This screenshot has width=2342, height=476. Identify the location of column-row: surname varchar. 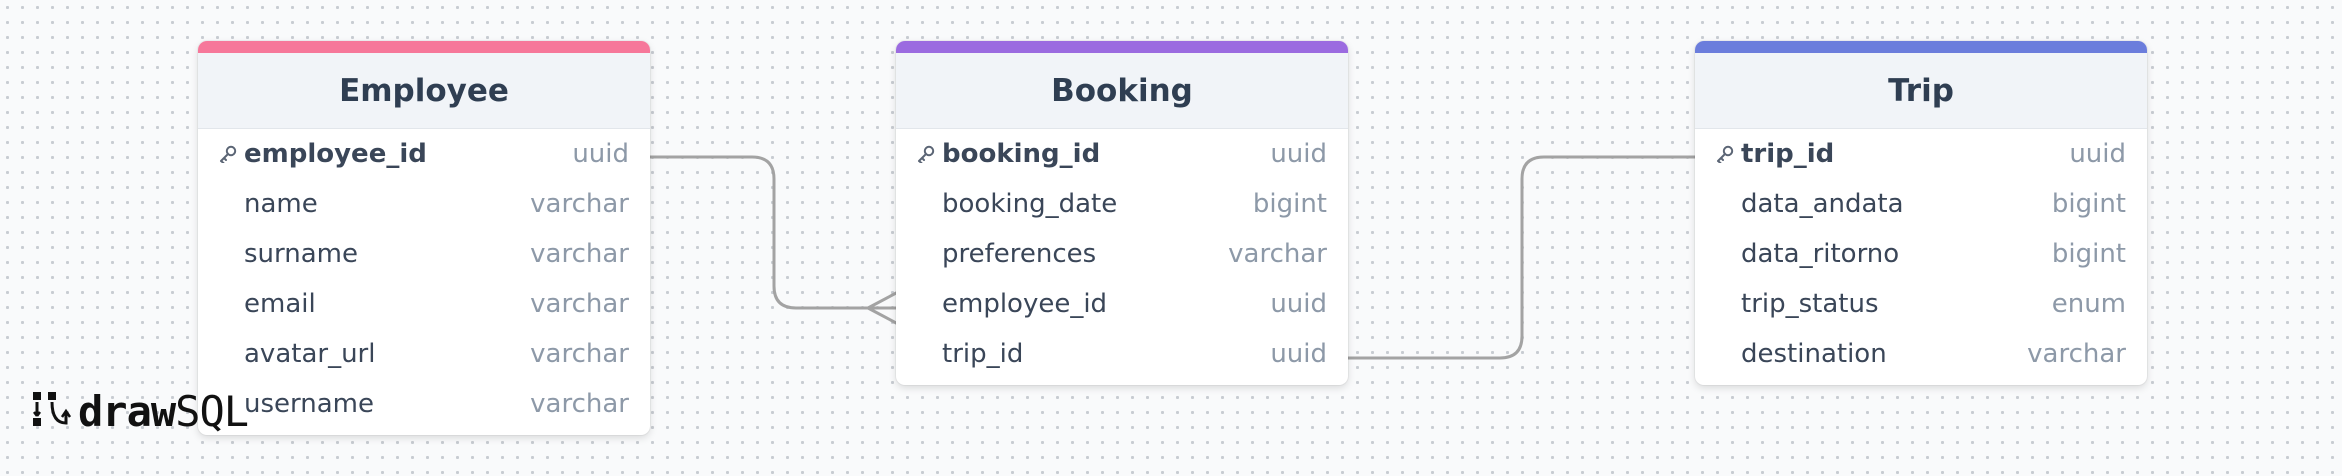
(424, 254).